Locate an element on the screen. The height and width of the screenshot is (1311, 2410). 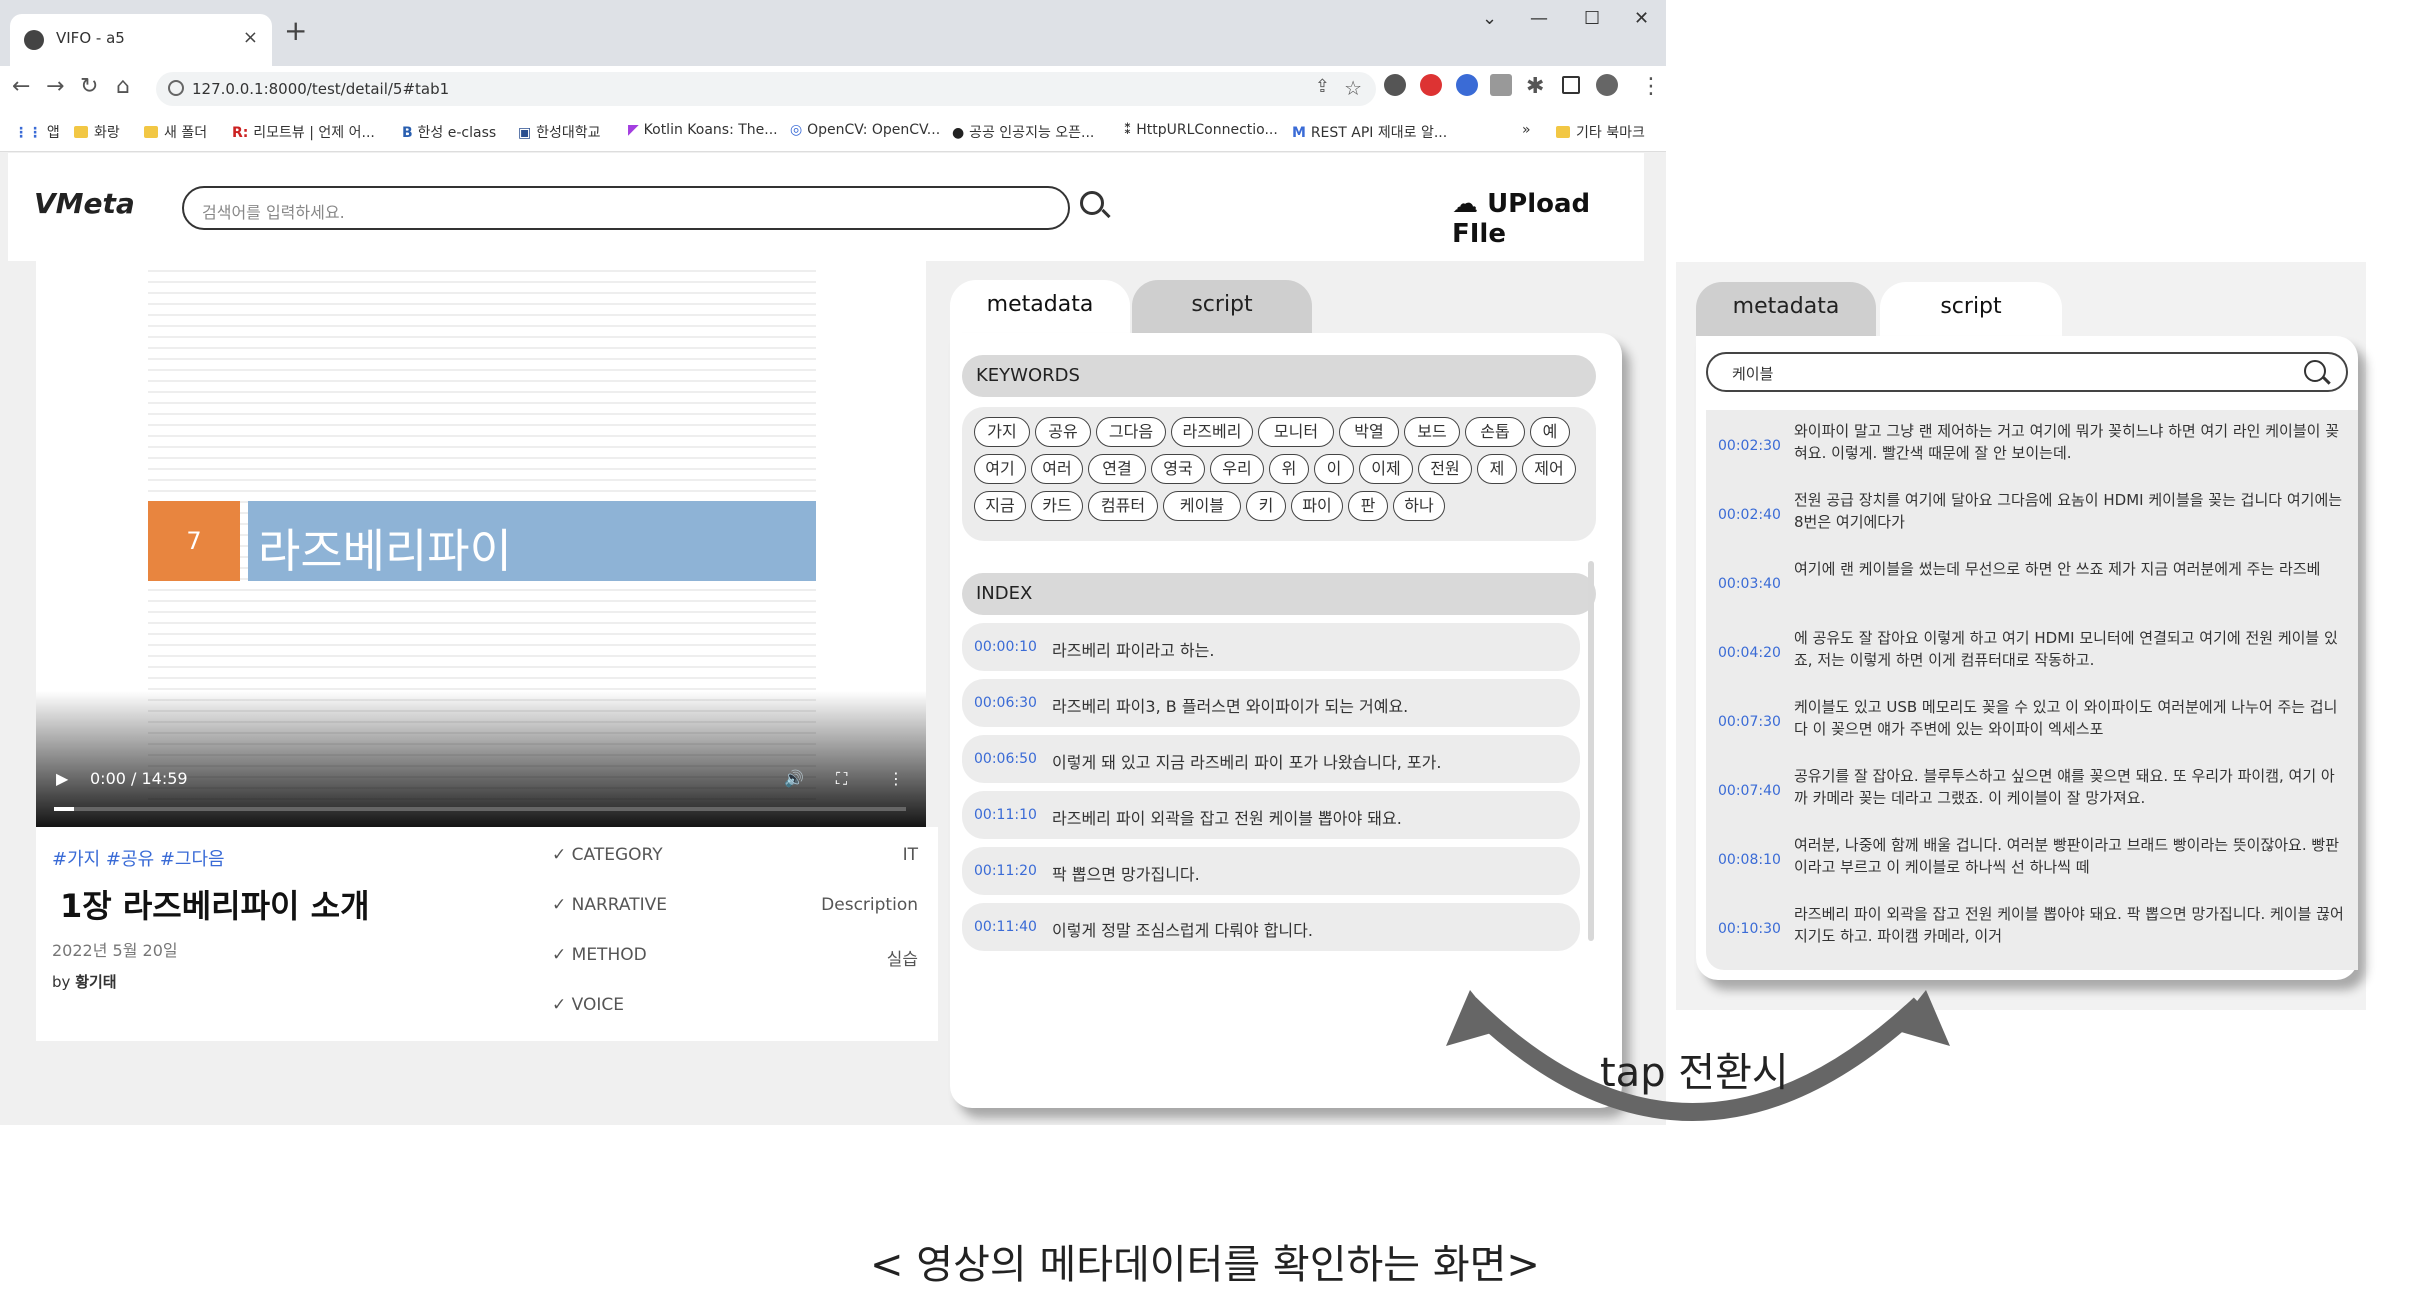
info-icon is located at coordinates (176, 88).